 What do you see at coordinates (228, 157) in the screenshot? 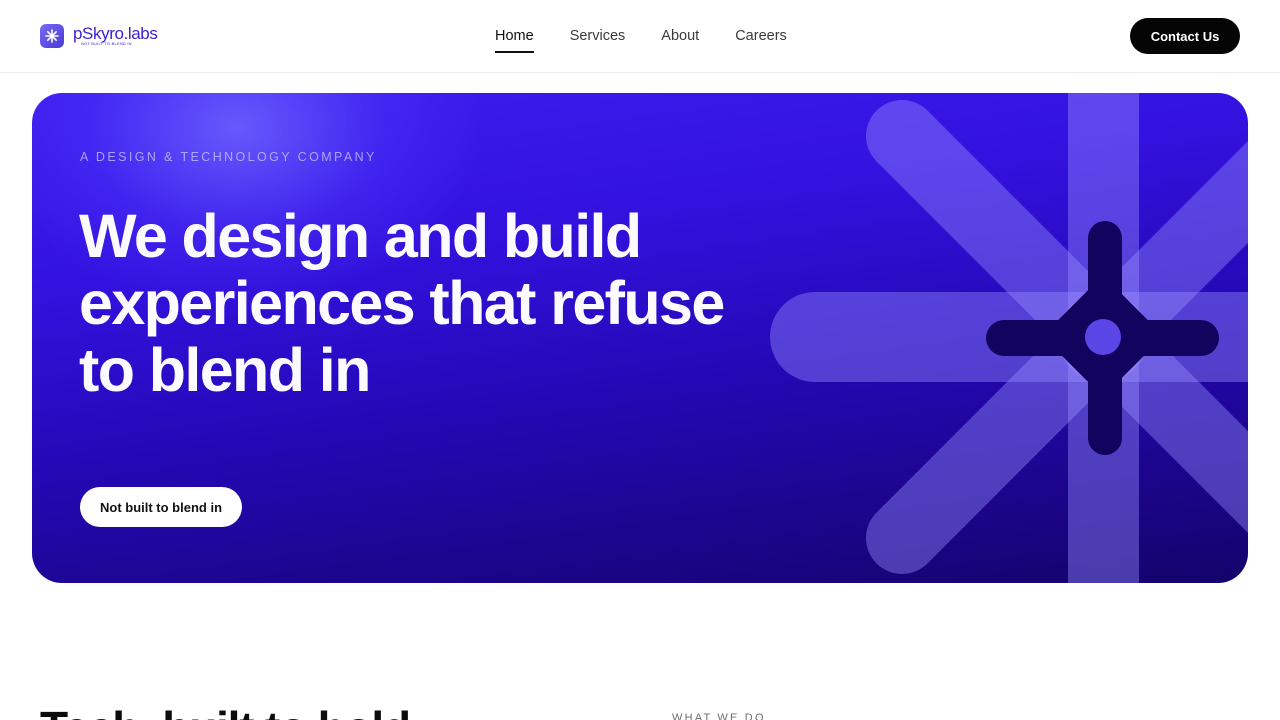
I see `hero-eyebrow: A DESIGN & TECHNOLOGY COMPANY` at bounding box center [228, 157].